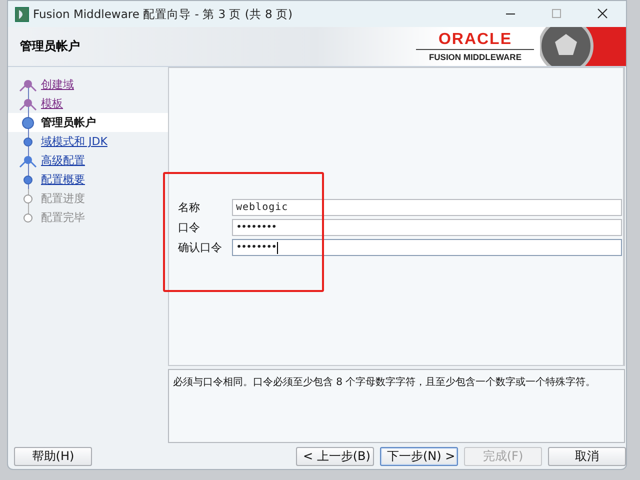  What do you see at coordinates (419, 456) in the screenshot?
I see `wizard-button: 下一步(N) >` at bounding box center [419, 456].